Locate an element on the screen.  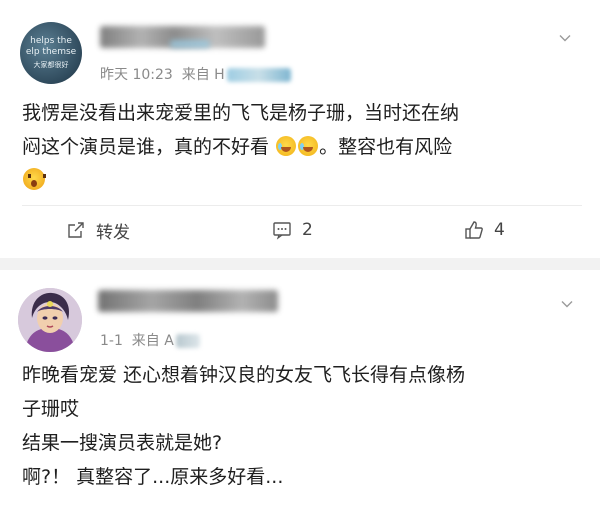
content-line: 子珊哎 is located at coordinates (51, 409).